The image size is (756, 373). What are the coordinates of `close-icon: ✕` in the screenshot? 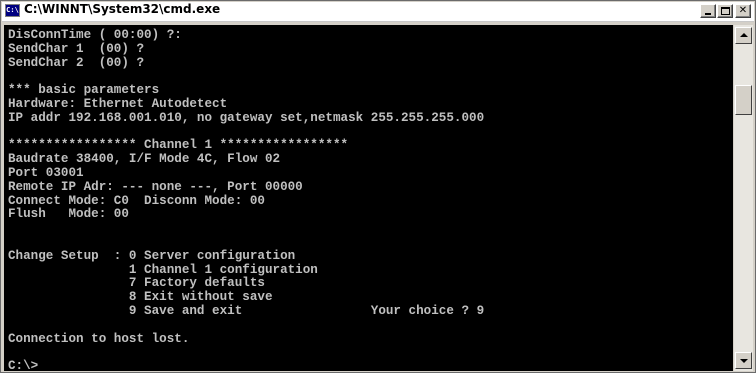 It's located at (743, 10).